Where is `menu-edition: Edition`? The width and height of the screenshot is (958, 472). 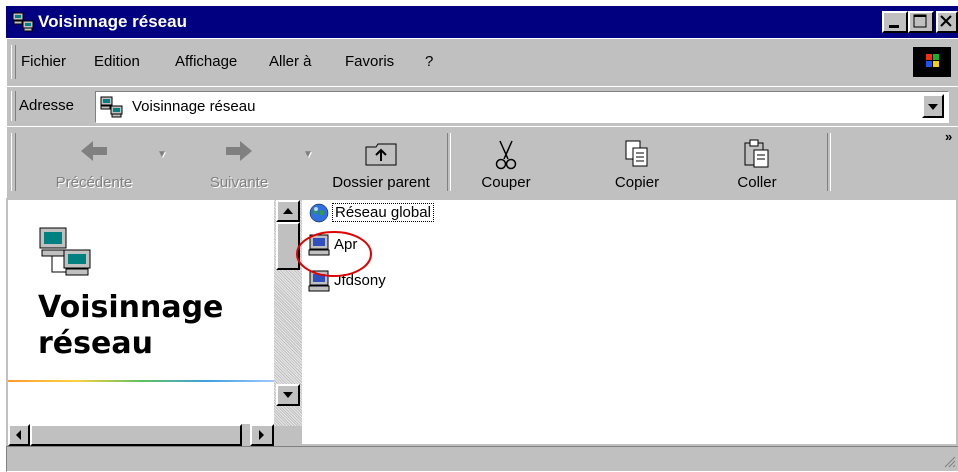 menu-edition: Edition is located at coordinates (117, 61).